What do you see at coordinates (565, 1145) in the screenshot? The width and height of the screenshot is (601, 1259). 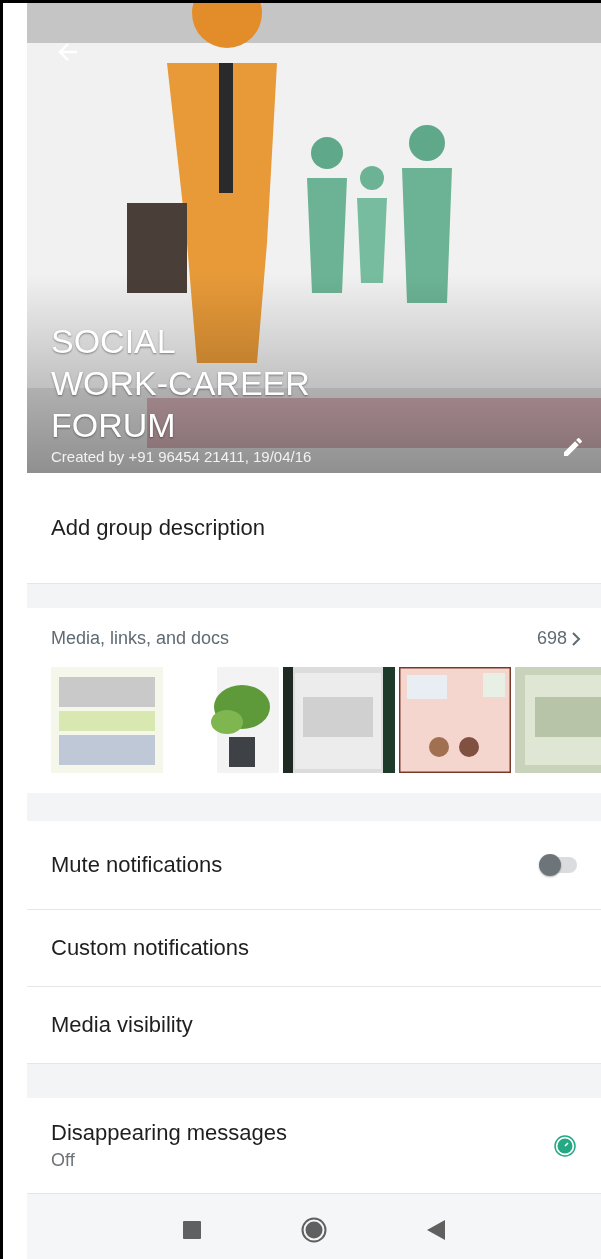 I see `timer-icon` at bounding box center [565, 1145].